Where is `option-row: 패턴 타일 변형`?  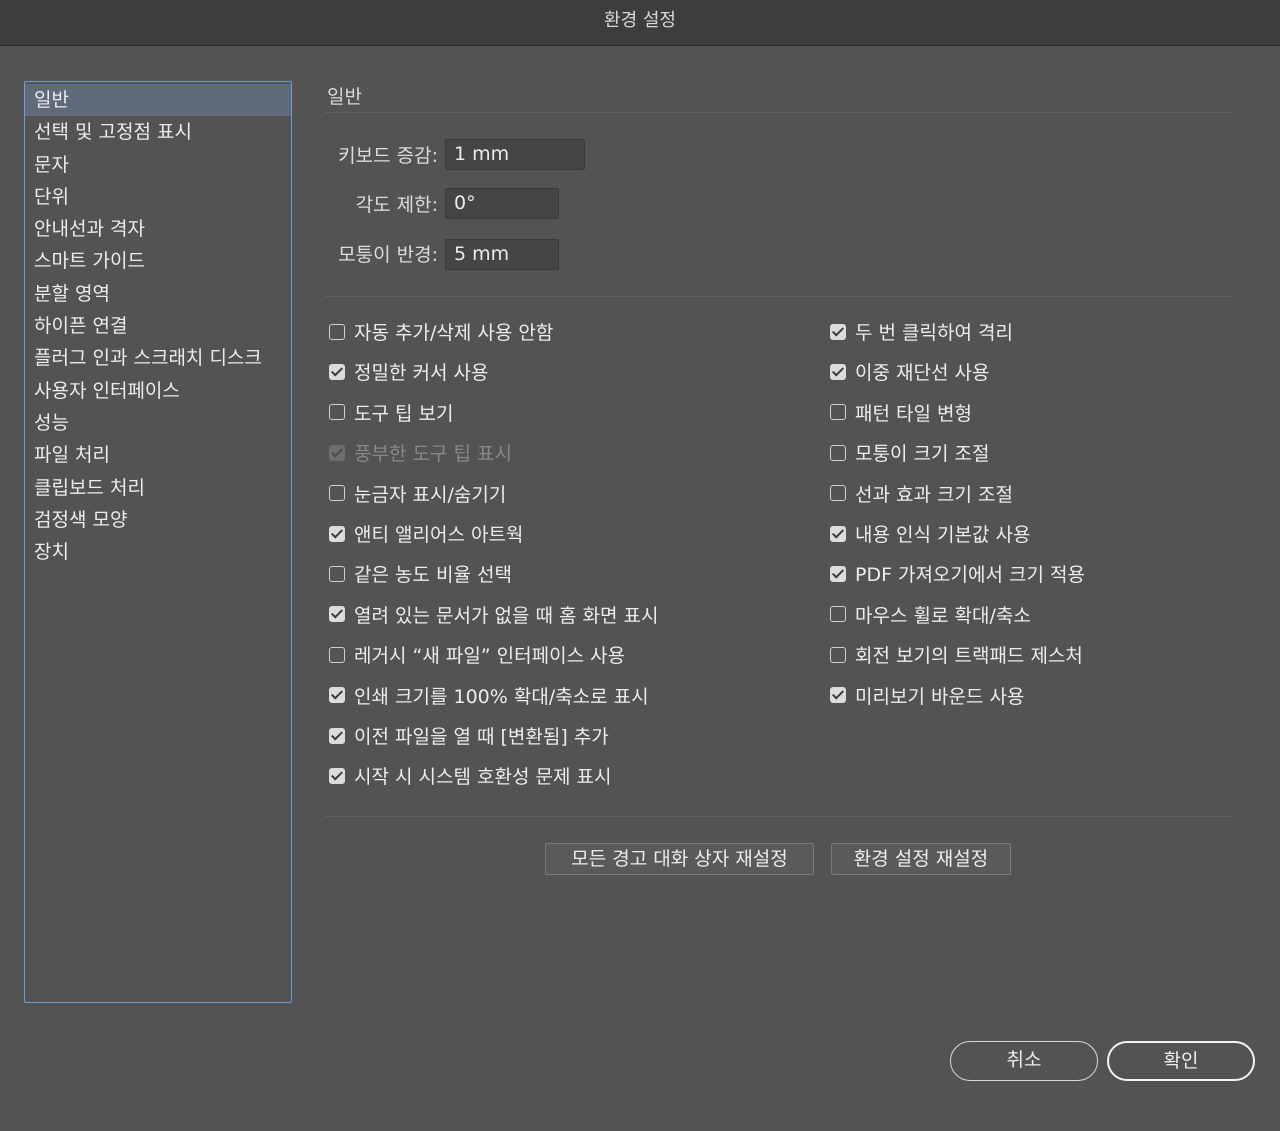
option-row: 패턴 타일 변형 is located at coordinates (901, 414).